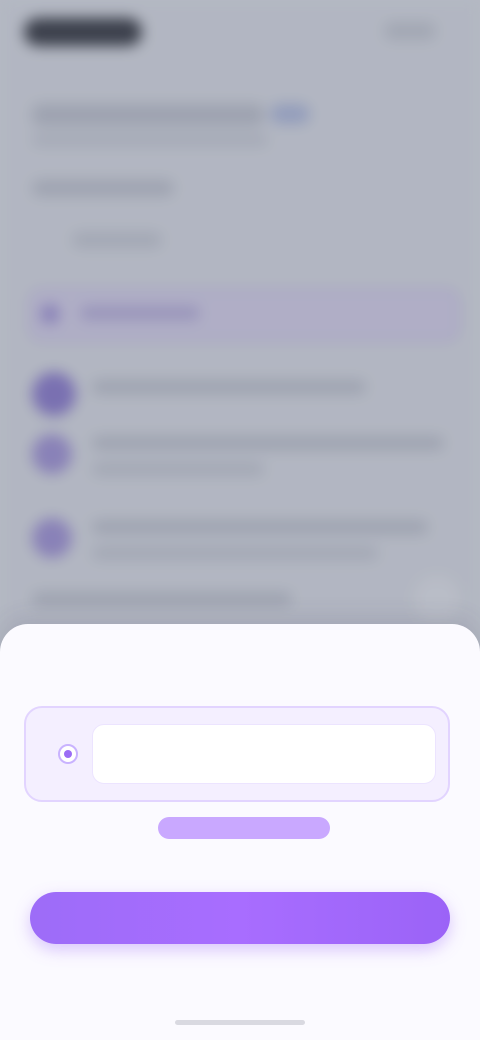 This screenshot has height=1040, width=480. Describe the element at coordinates (240, 1022) in the screenshot. I see `home-indicator` at that location.